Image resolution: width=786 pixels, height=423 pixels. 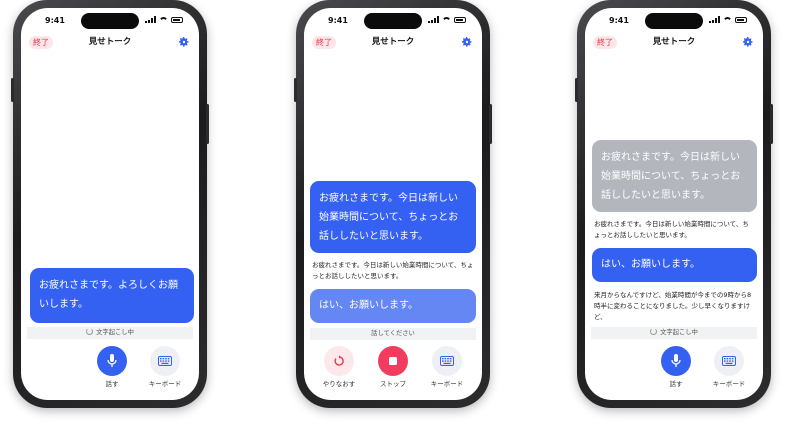 I want to click on stop-icon, so click(x=393, y=361).